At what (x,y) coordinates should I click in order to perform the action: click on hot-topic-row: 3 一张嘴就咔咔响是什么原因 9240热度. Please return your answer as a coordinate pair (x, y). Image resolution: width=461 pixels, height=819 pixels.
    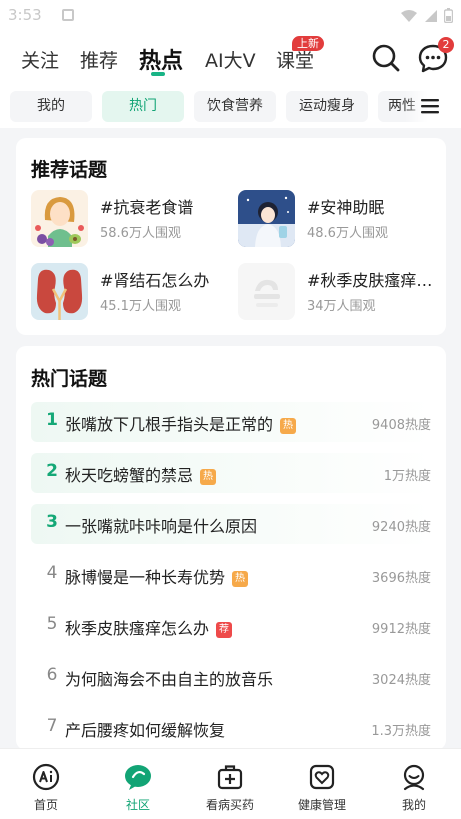
    Looking at the image, I should click on (231, 524).